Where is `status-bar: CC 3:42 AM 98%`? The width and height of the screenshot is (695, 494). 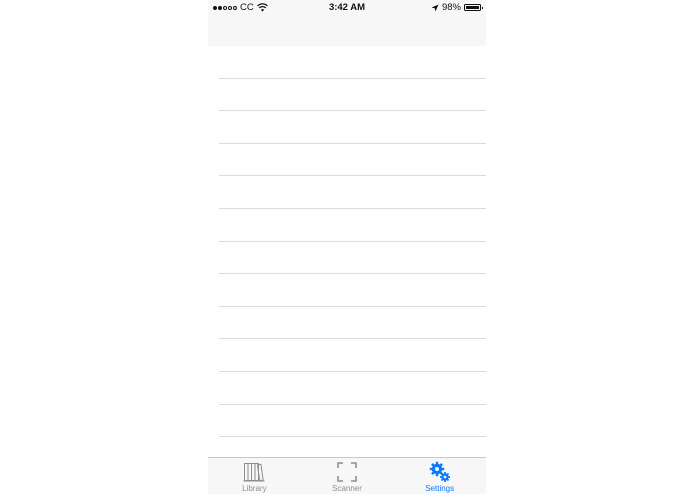 status-bar: CC 3:42 AM 98% is located at coordinates (347, 7).